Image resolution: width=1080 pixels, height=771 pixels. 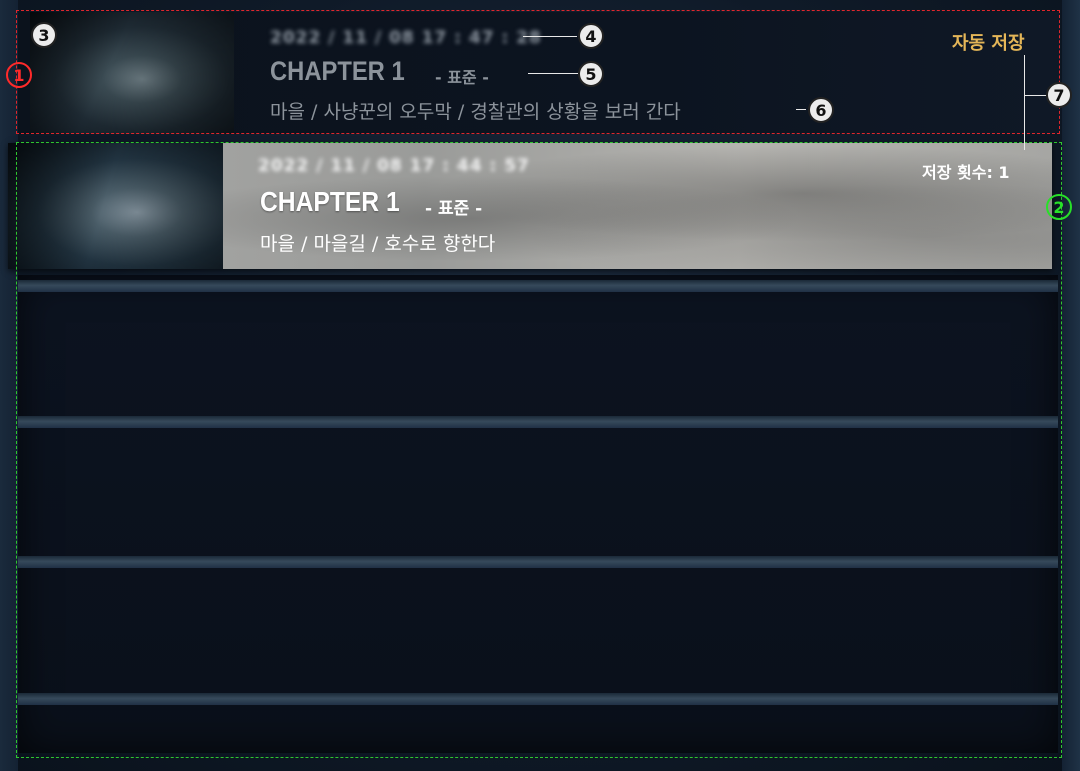 I want to click on callout-marker-4: 4, so click(x=591, y=36).